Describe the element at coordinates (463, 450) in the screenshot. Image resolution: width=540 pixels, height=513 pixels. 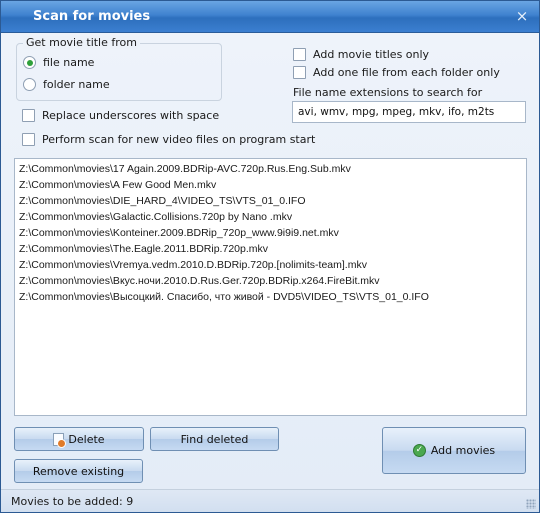
I see `add-movies-button-label: Add movies` at that location.